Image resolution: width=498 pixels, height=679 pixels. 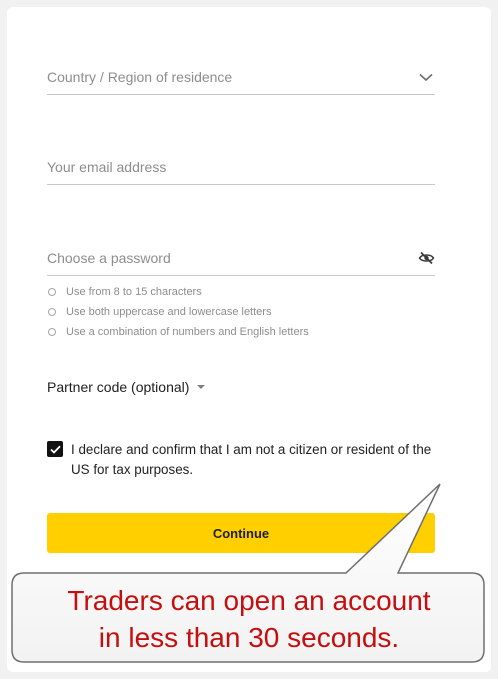 What do you see at coordinates (109, 258) in the screenshot?
I see `password-placeholder: Choose a password` at bounding box center [109, 258].